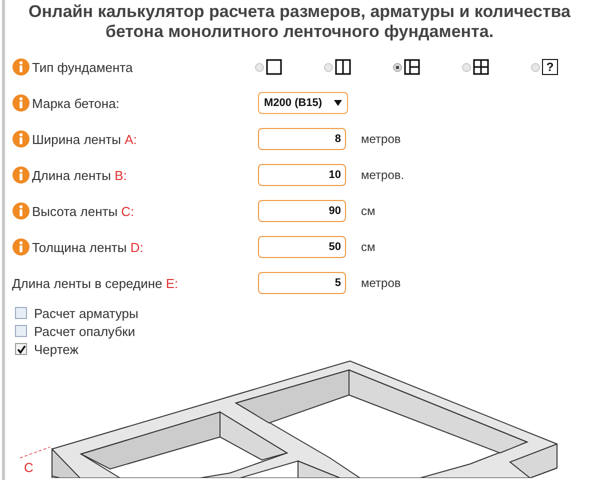 The height and width of the screenshot is (480, 600). What do you see at coordinates (76, 103) in the screenshot?
I see `field-label: Марка бетона:` at bounding box center [76, 103].